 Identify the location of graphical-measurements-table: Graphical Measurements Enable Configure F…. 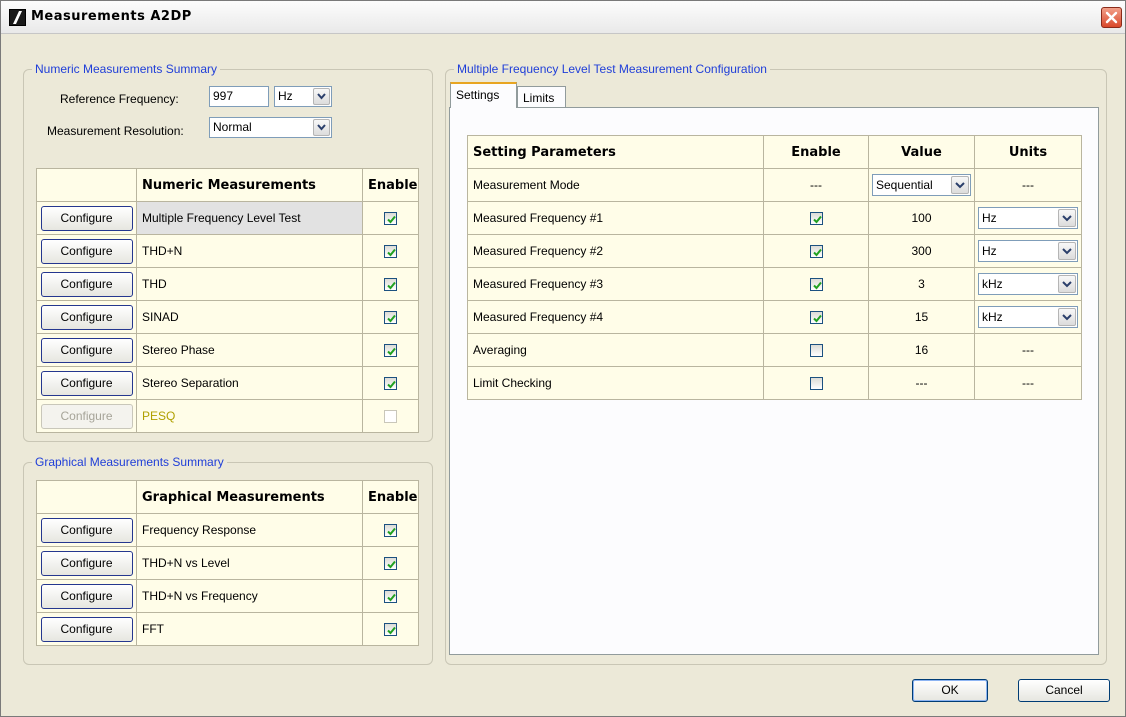
(227, 563).